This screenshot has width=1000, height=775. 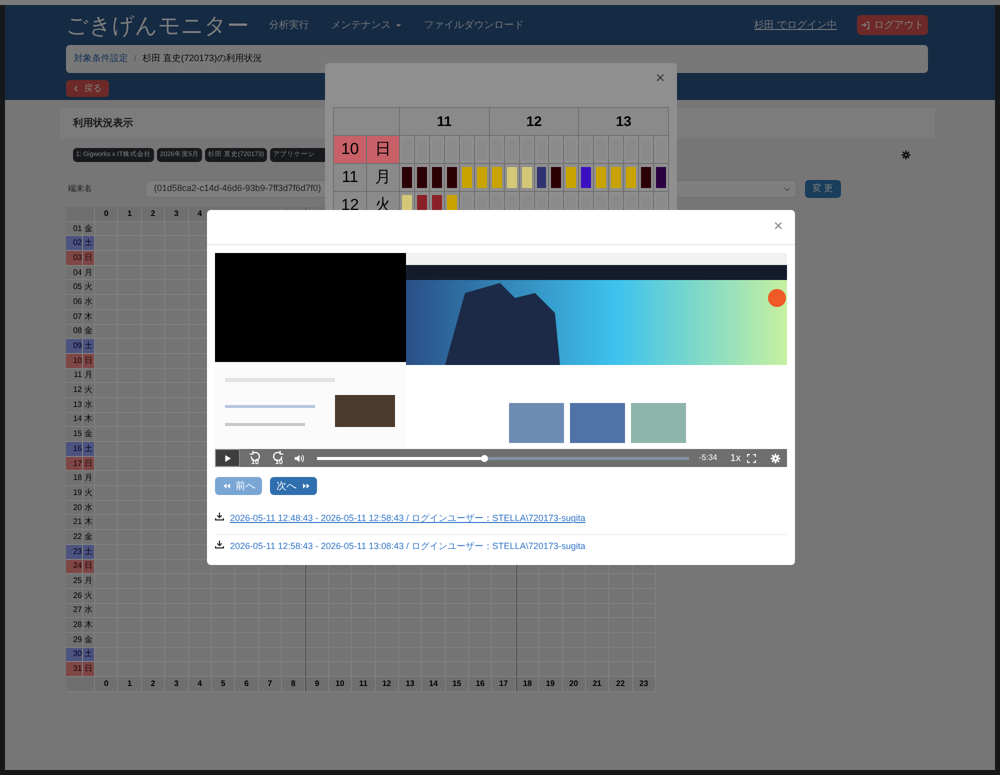 What do you see at coordinates (176, 214) in the screenshot?
I see `hour-header: 3` at bounding box center [176, 214].